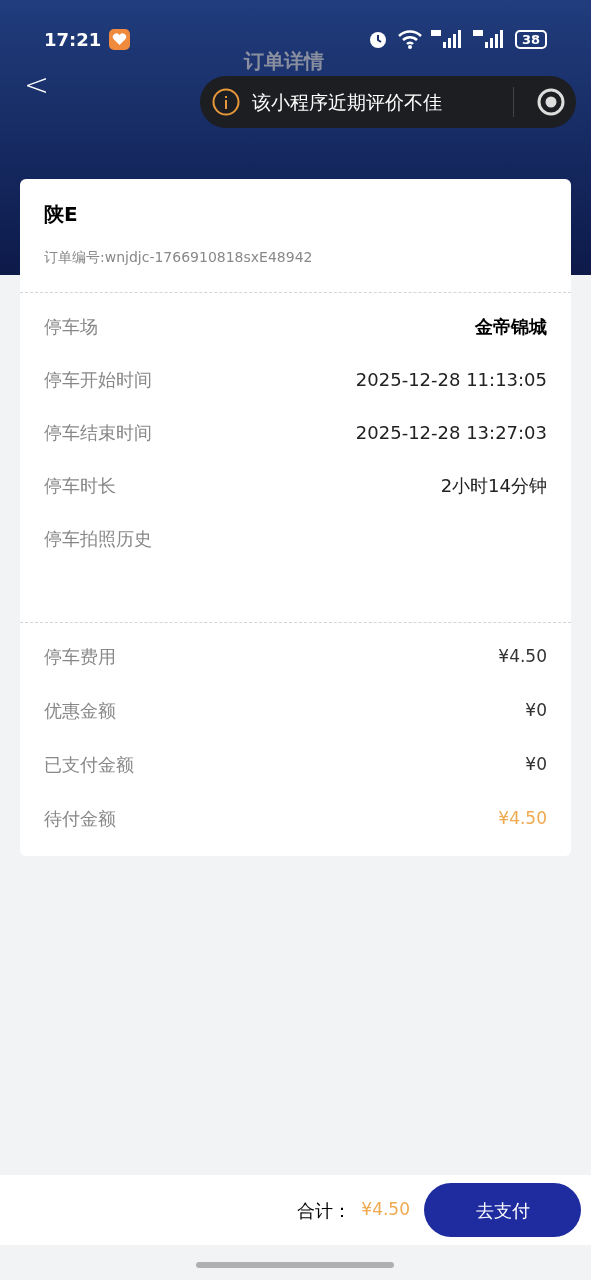  What do you see at coordinates (98, 539) in the screenshot?
I see `detail-label: 停车拍照历史` at bounding box center [98, 539].